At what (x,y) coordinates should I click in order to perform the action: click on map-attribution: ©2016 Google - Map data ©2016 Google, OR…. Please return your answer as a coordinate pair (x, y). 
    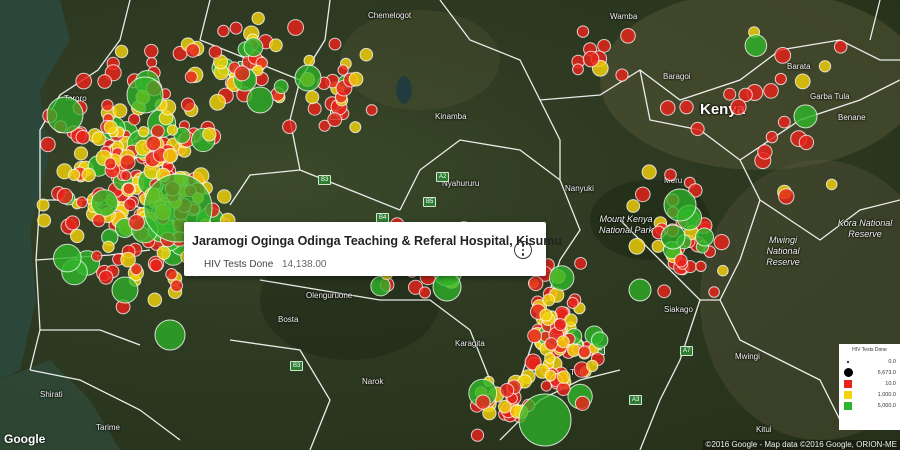
    Looking at the image, I should click on (801, 445).